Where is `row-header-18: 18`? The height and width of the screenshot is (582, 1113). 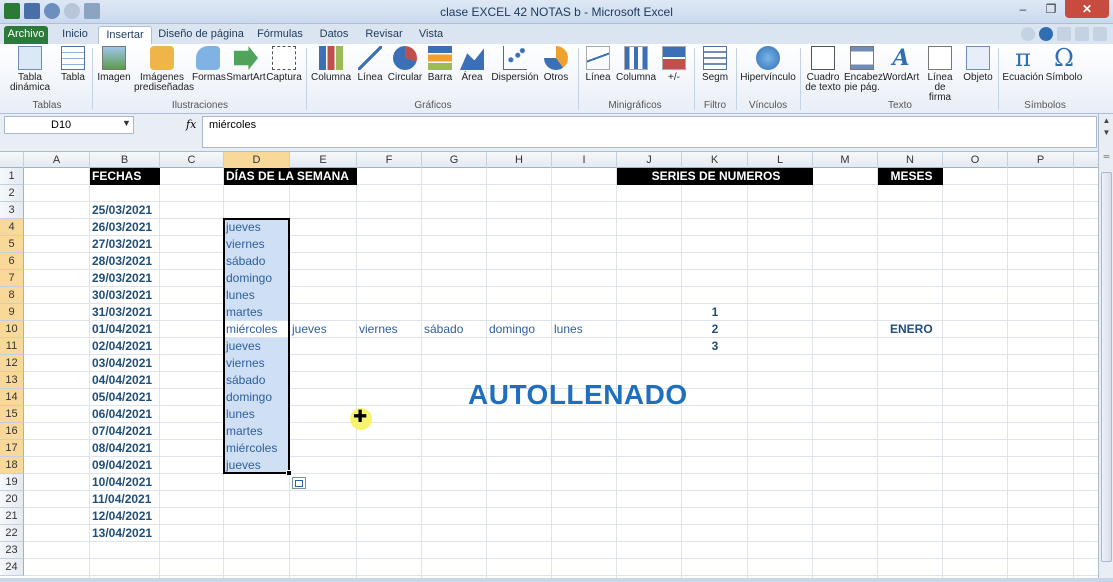
row-header-18: 18 is located at coordinates (12, 465).